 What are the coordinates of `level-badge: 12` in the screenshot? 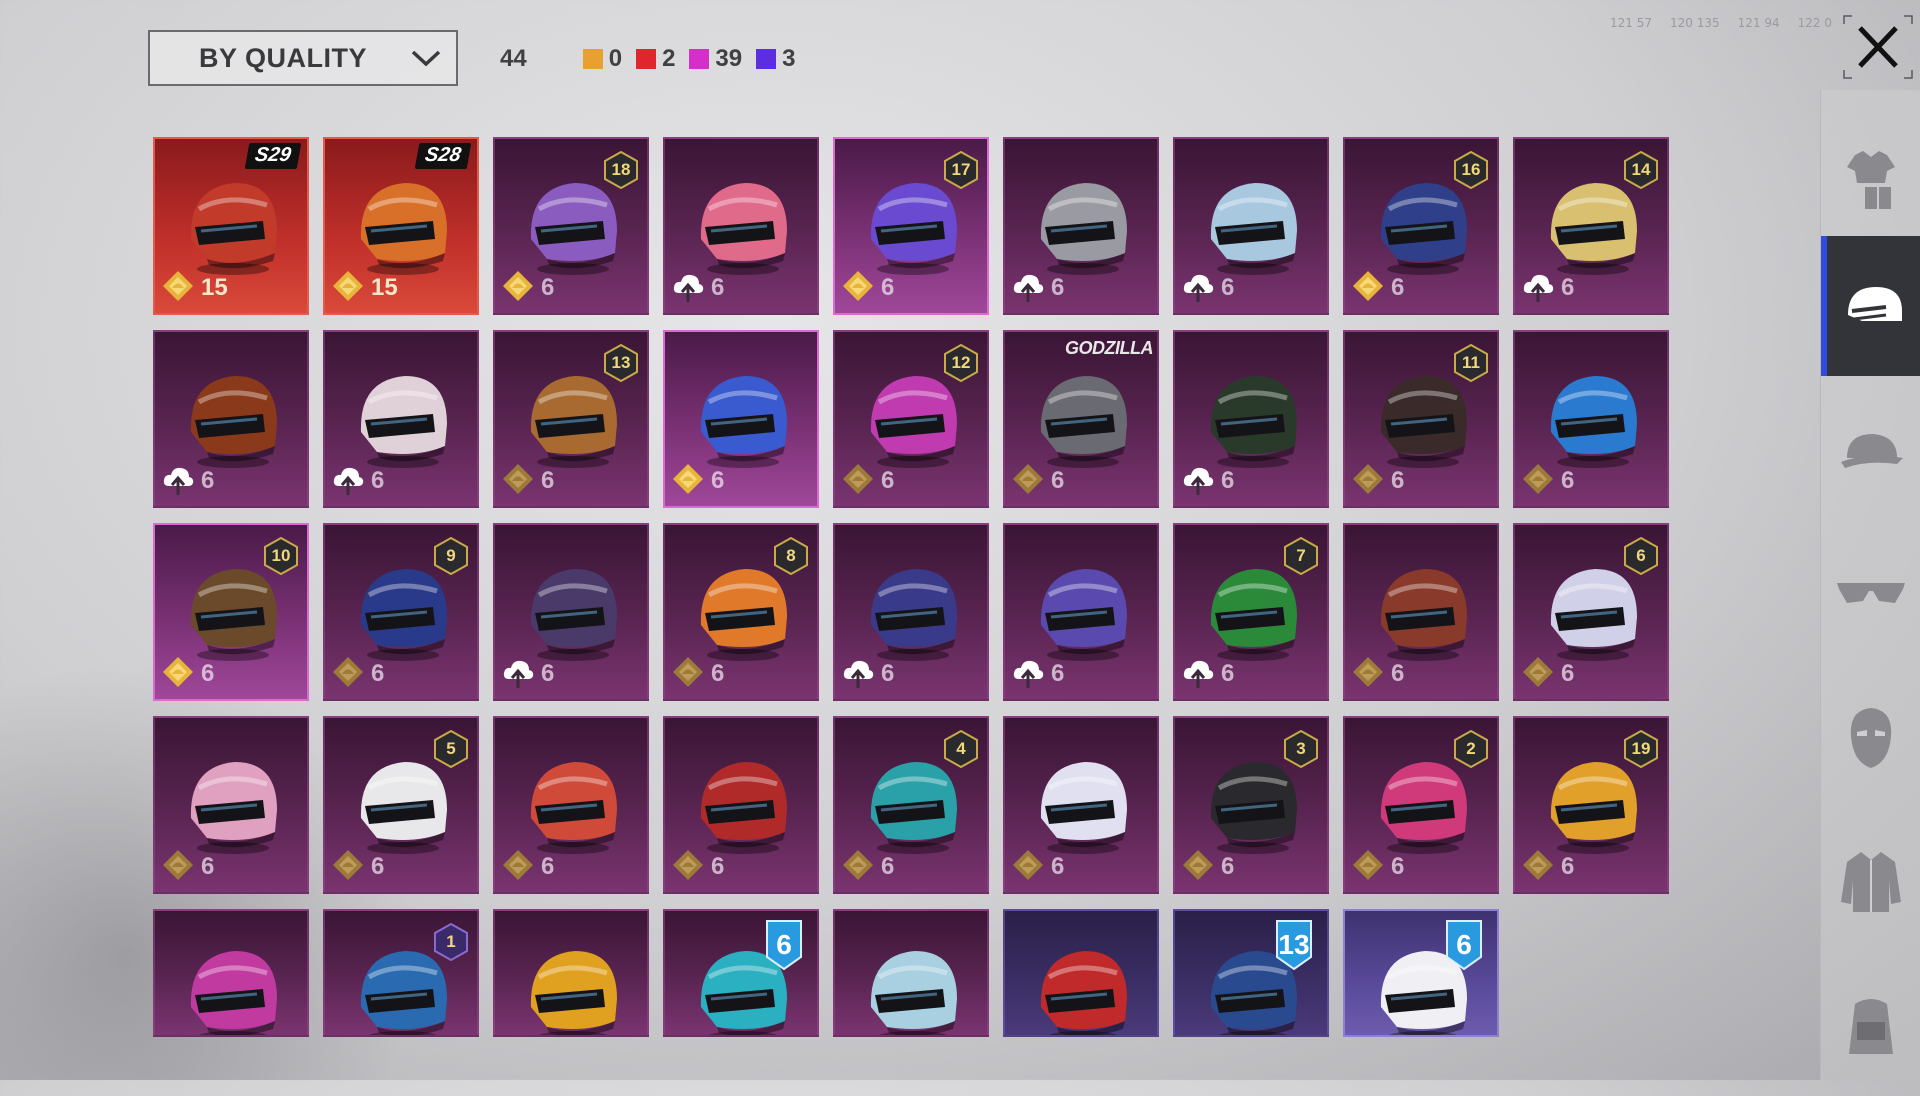 It's located at (961, 363).